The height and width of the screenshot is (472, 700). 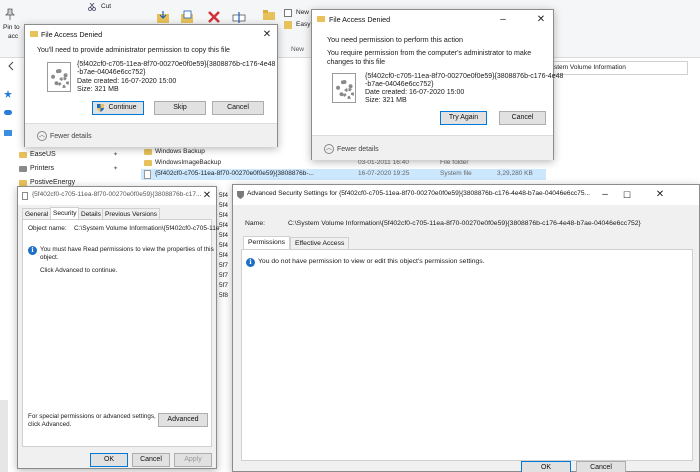 I want to click on file-row-name: Windows Backup, so click(x=180, y=151).